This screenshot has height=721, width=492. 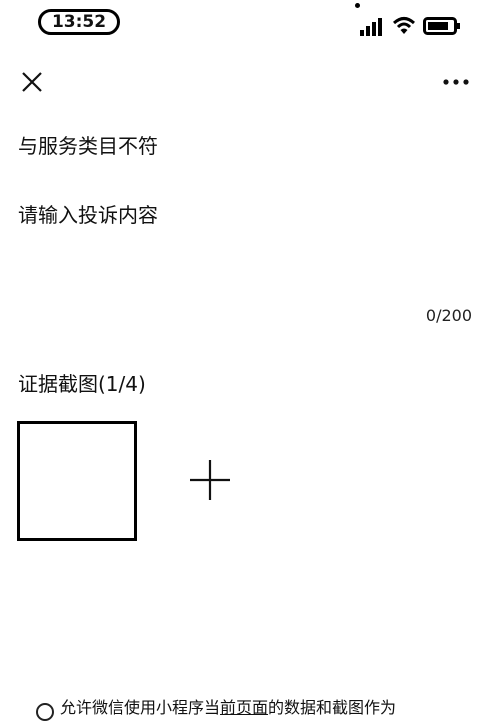 I want to click on consent-suffix: 的数据和截图作为, so click(x=332, y=707).